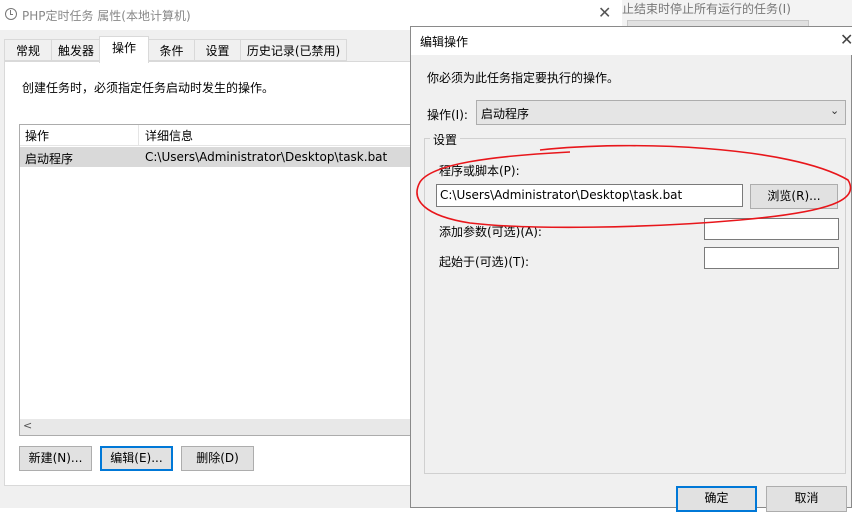 This screenshot has height=512, width=852. Describe the element at coordinates (589, 195) in the screenshot. I see `program-script-input: C:\Users\Administrator\Desktop\task.bat` at that location.